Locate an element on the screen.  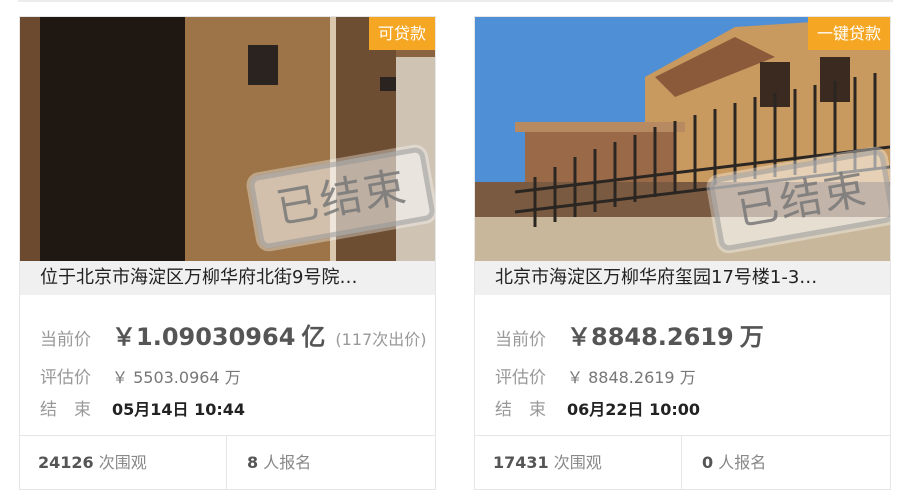
views-stat: 24126 次围观 is located at coordinates (123, 463).